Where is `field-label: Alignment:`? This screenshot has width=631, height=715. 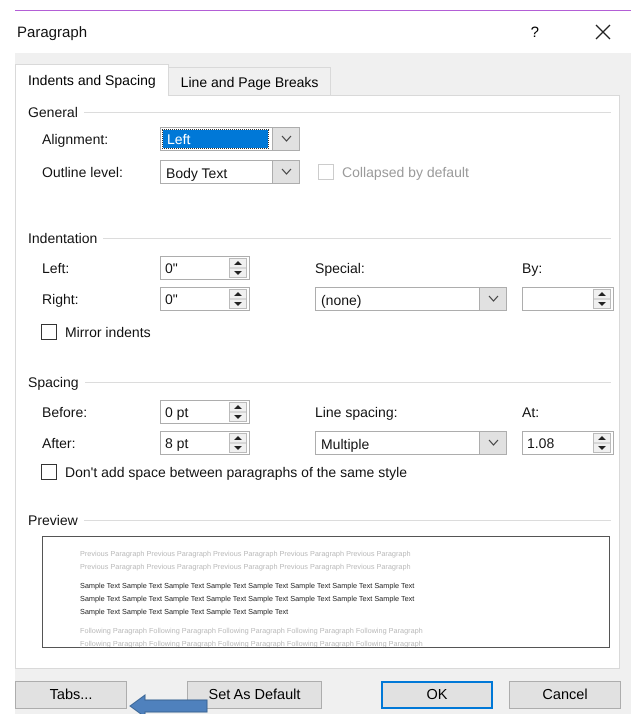
field-label: Alignment: is located at coordinates (76, 138).